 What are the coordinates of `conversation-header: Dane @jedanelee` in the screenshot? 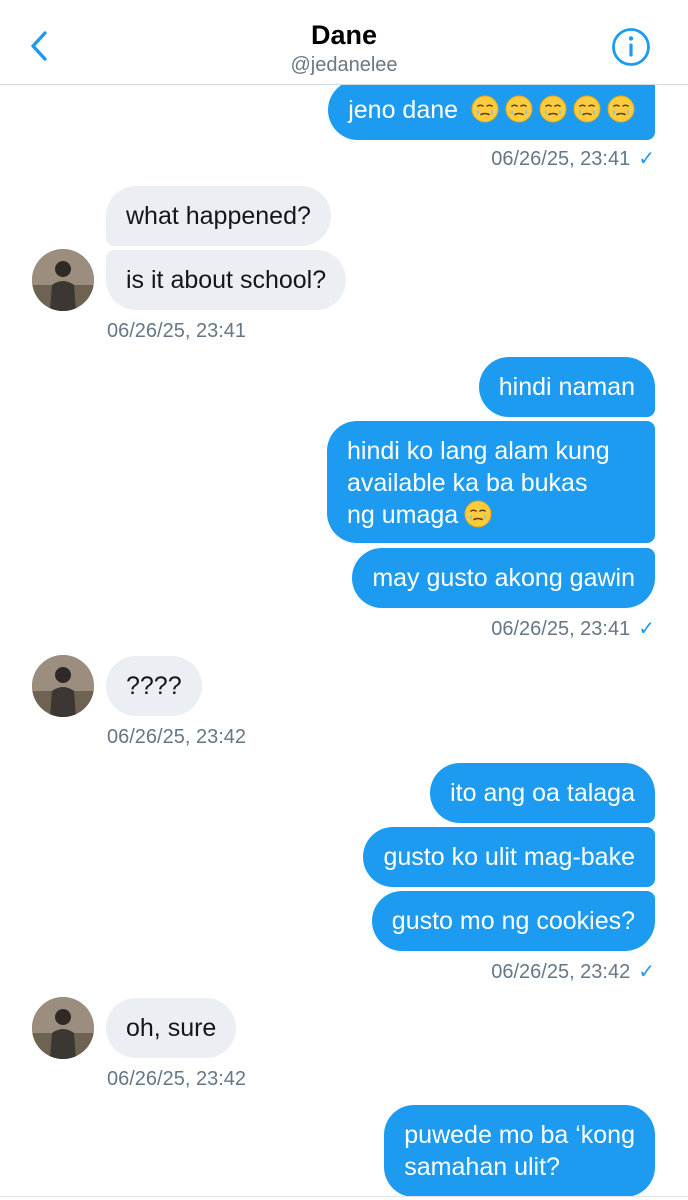 It's located at (344, 42).